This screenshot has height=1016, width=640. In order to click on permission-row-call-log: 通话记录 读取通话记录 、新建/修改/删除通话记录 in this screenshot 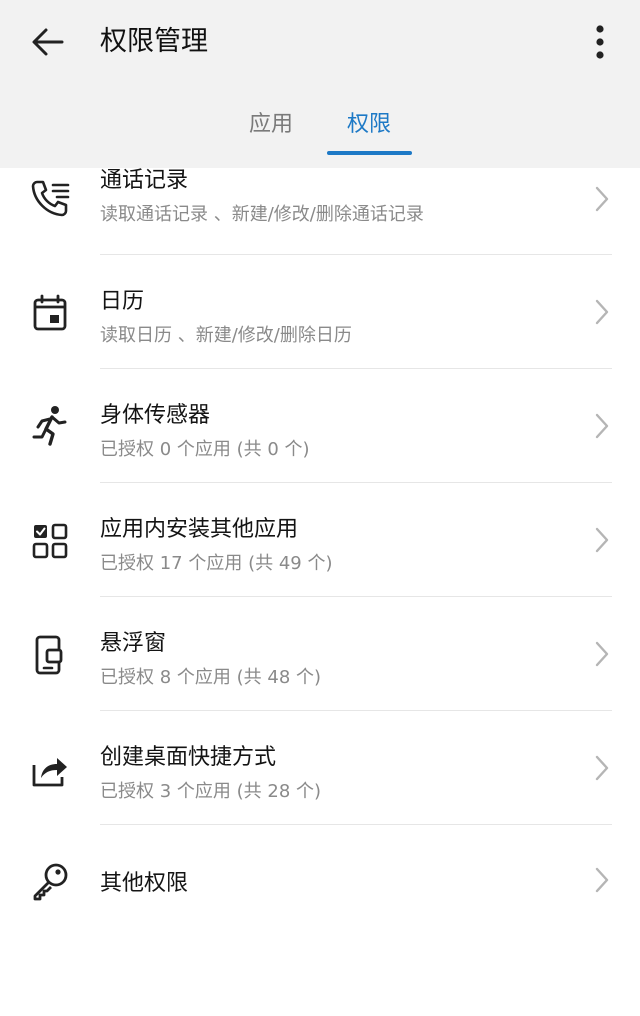, I will do `click(320, 211)`.